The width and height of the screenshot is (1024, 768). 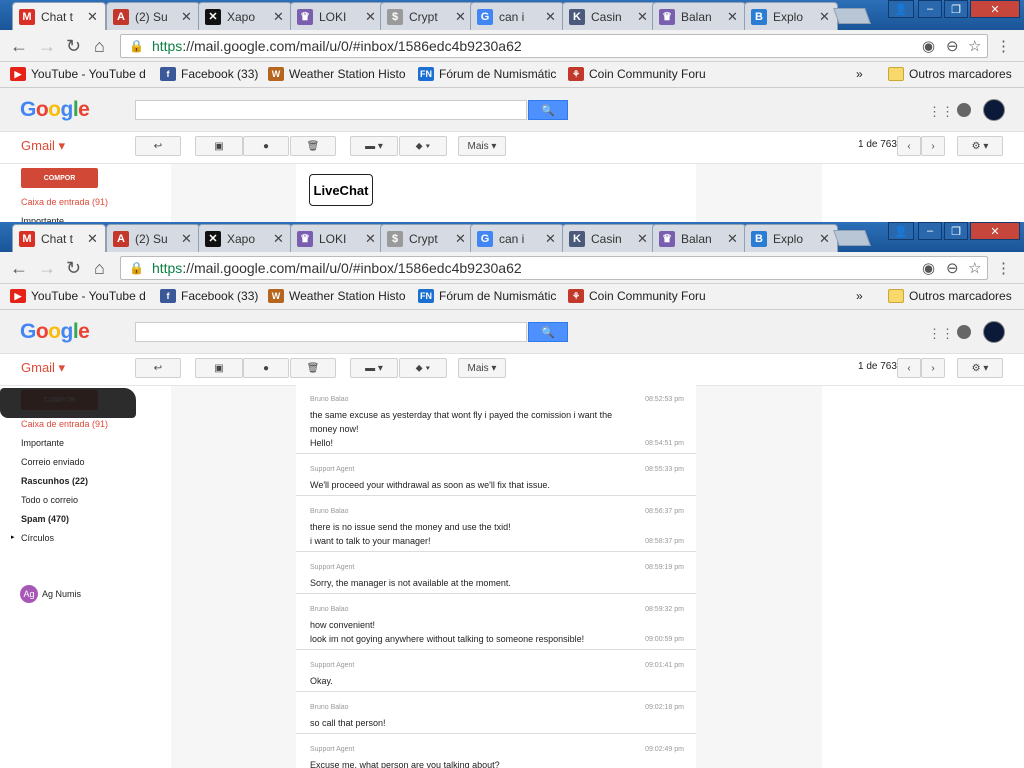 I want to click on labels-button: ⬥ ▾, so click(x=423, y=146).